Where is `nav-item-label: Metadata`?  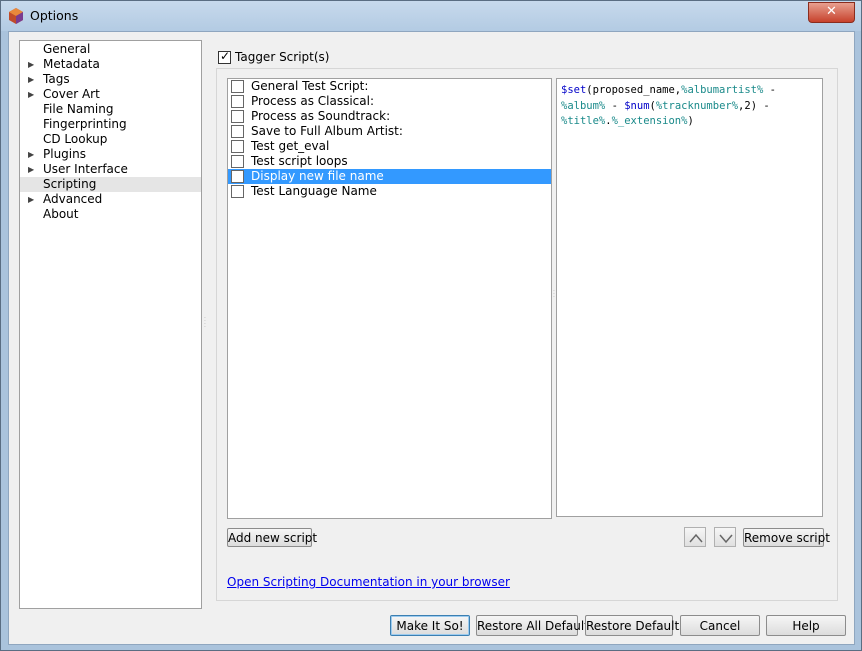
nav-item-label: Metadata is located at coordinates (71, 64).